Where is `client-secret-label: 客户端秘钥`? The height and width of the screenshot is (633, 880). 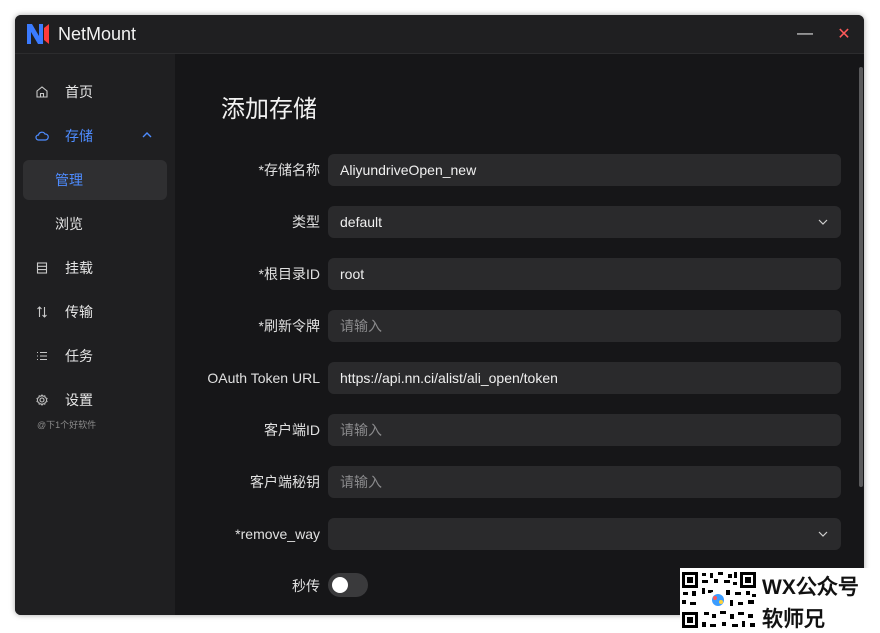 client-secret-label: 客户端秘钥 is located at coordinates (285, 482).